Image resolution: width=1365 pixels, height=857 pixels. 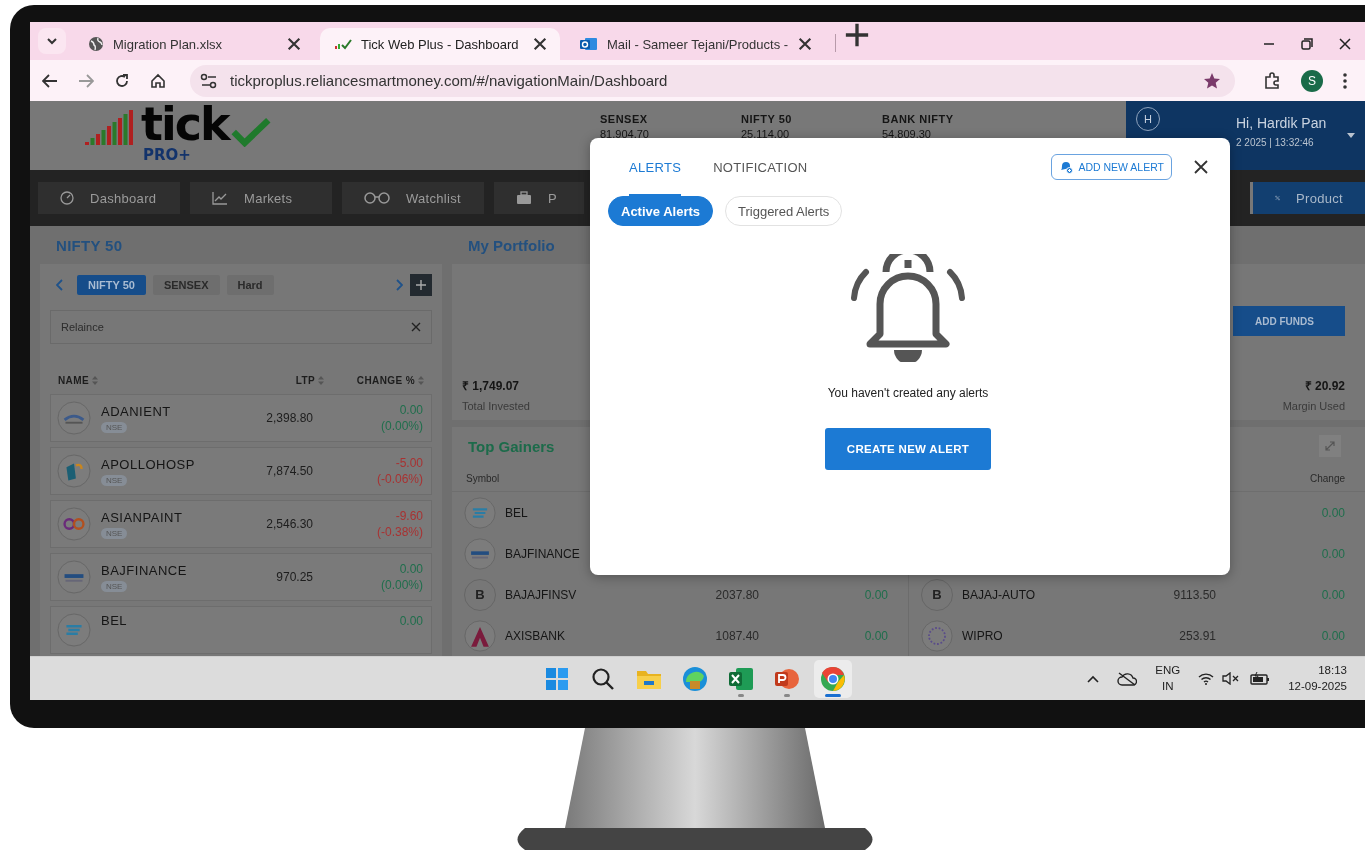 I want to click on price-text: 1087.40, so click(x=736, y=635).